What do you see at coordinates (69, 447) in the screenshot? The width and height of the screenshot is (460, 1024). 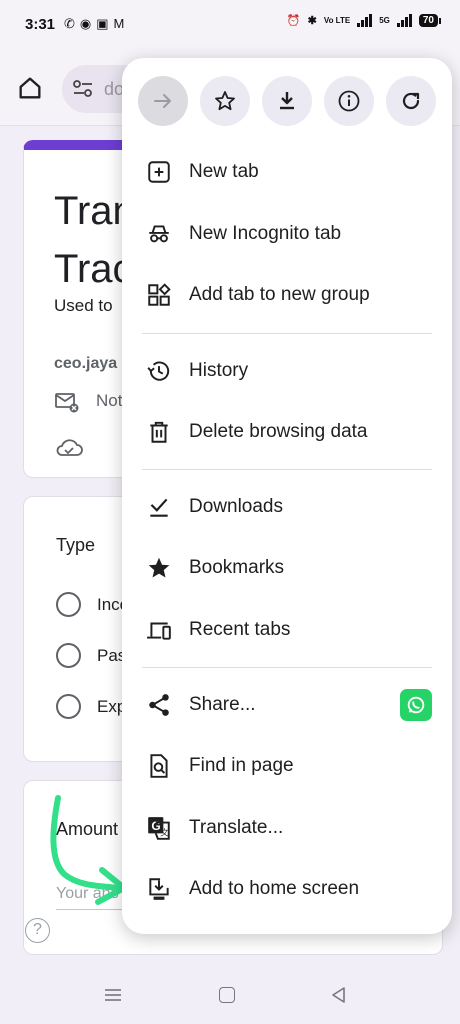 I see `cloud-icon` at bounding box center [69, 447].